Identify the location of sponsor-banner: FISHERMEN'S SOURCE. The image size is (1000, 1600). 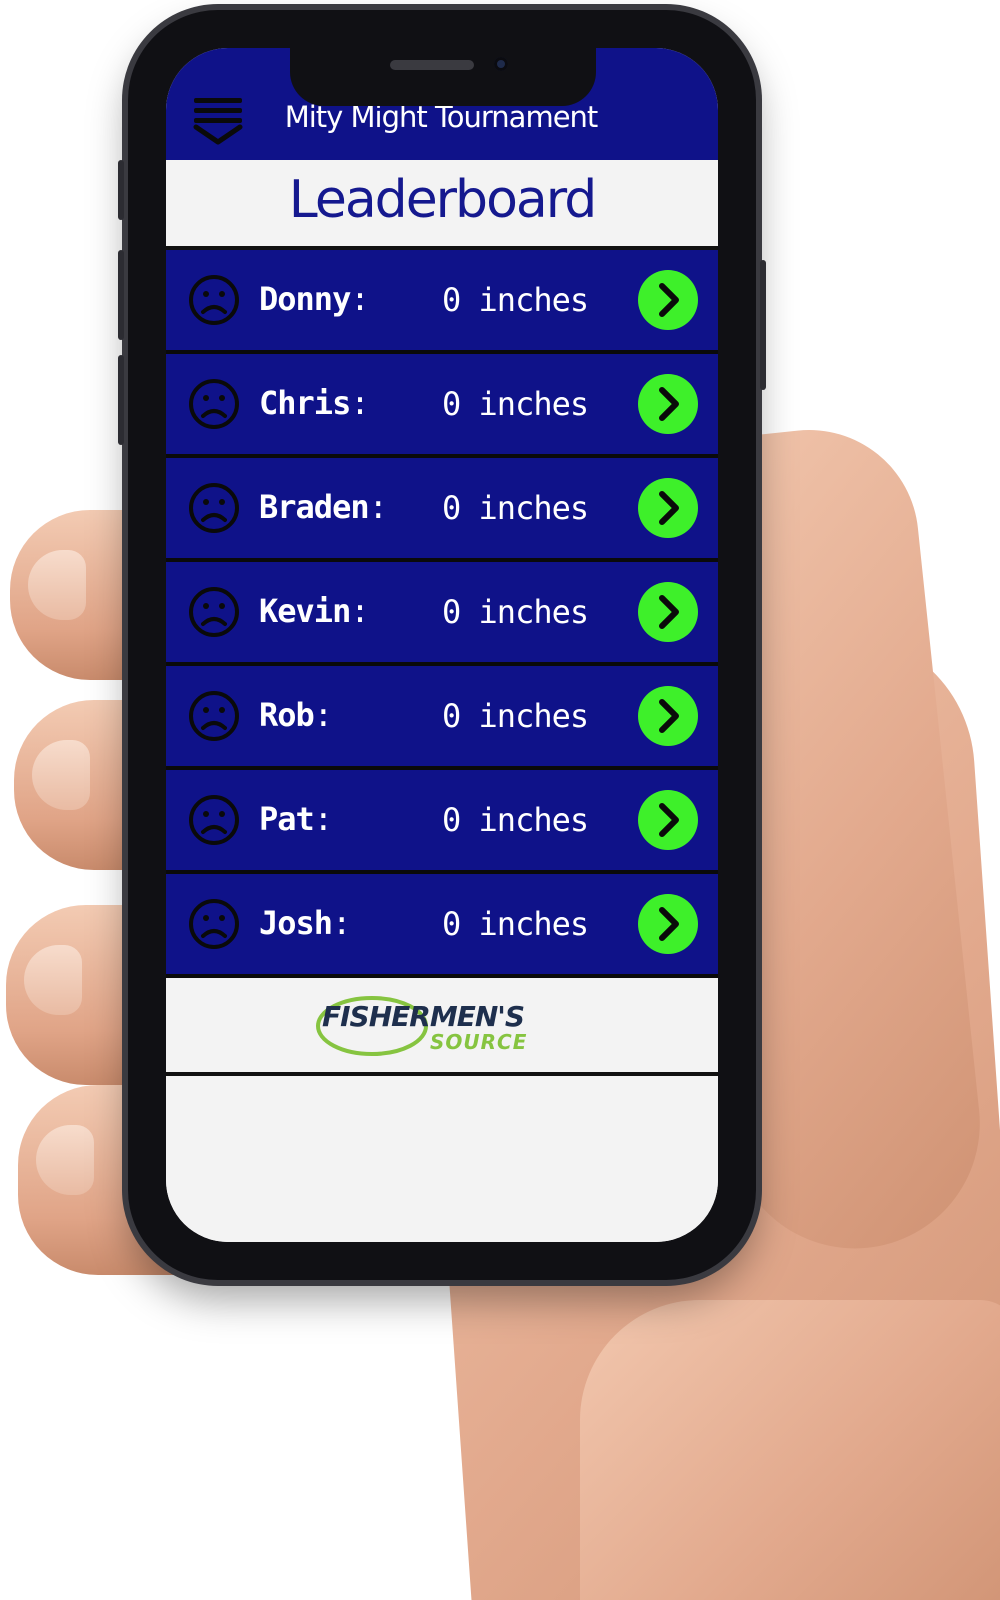
(442, 1027).